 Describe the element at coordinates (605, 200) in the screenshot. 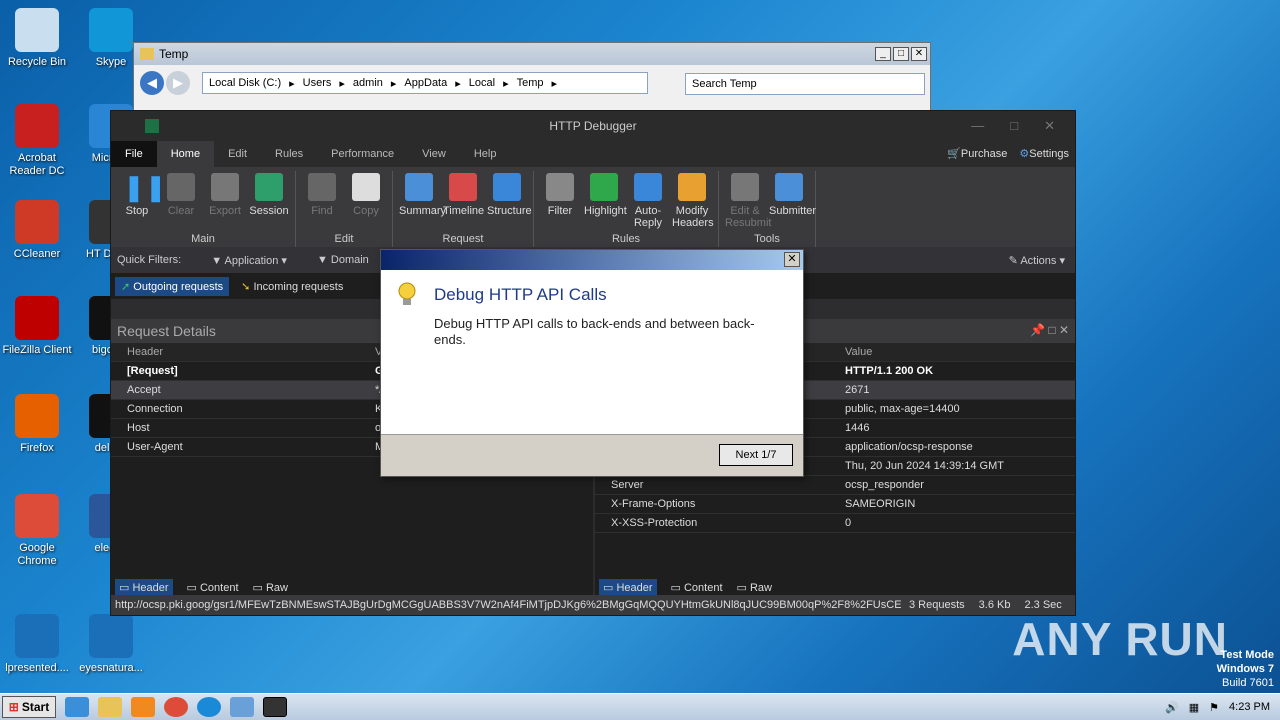

I see `highlight-button: Highlight` at that location.